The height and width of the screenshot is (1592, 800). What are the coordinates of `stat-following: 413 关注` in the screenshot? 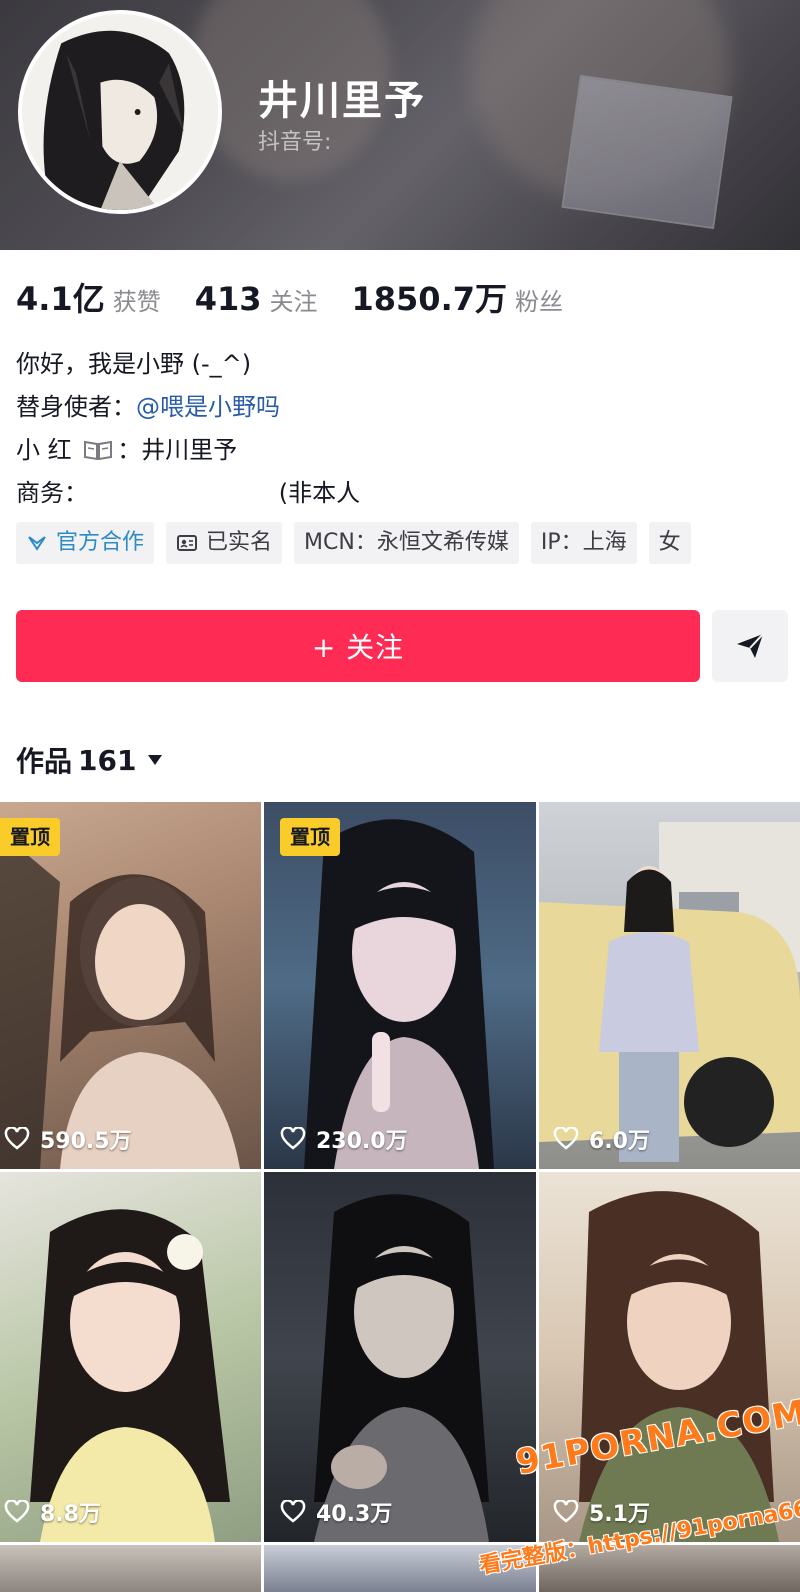 It's located at (256, 299).